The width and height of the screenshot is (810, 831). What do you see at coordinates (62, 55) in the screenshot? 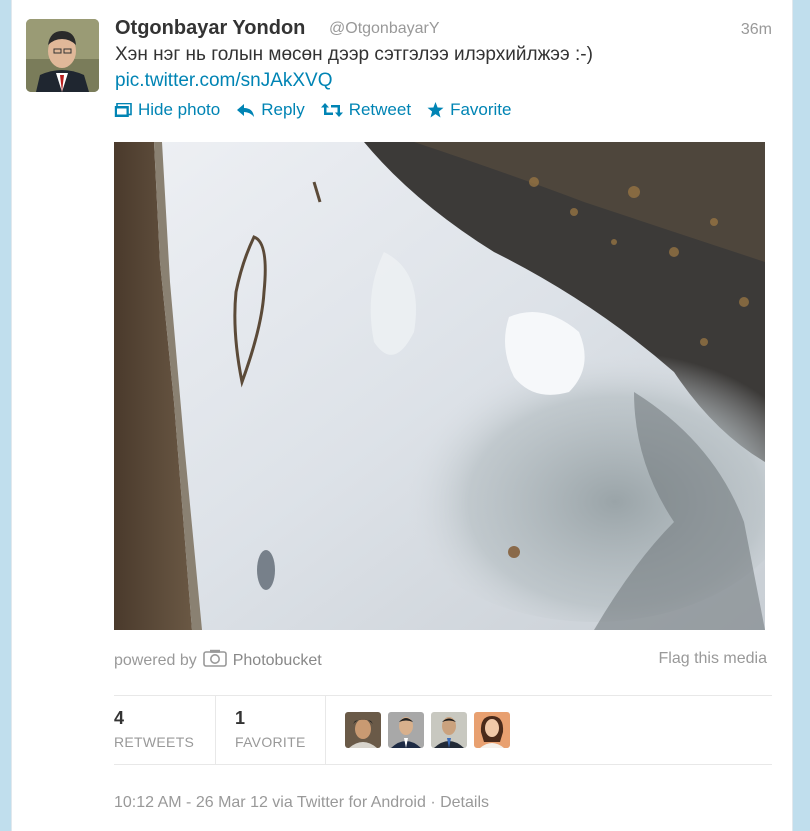
I see `author-avatar` at bounding box center [62, 55].